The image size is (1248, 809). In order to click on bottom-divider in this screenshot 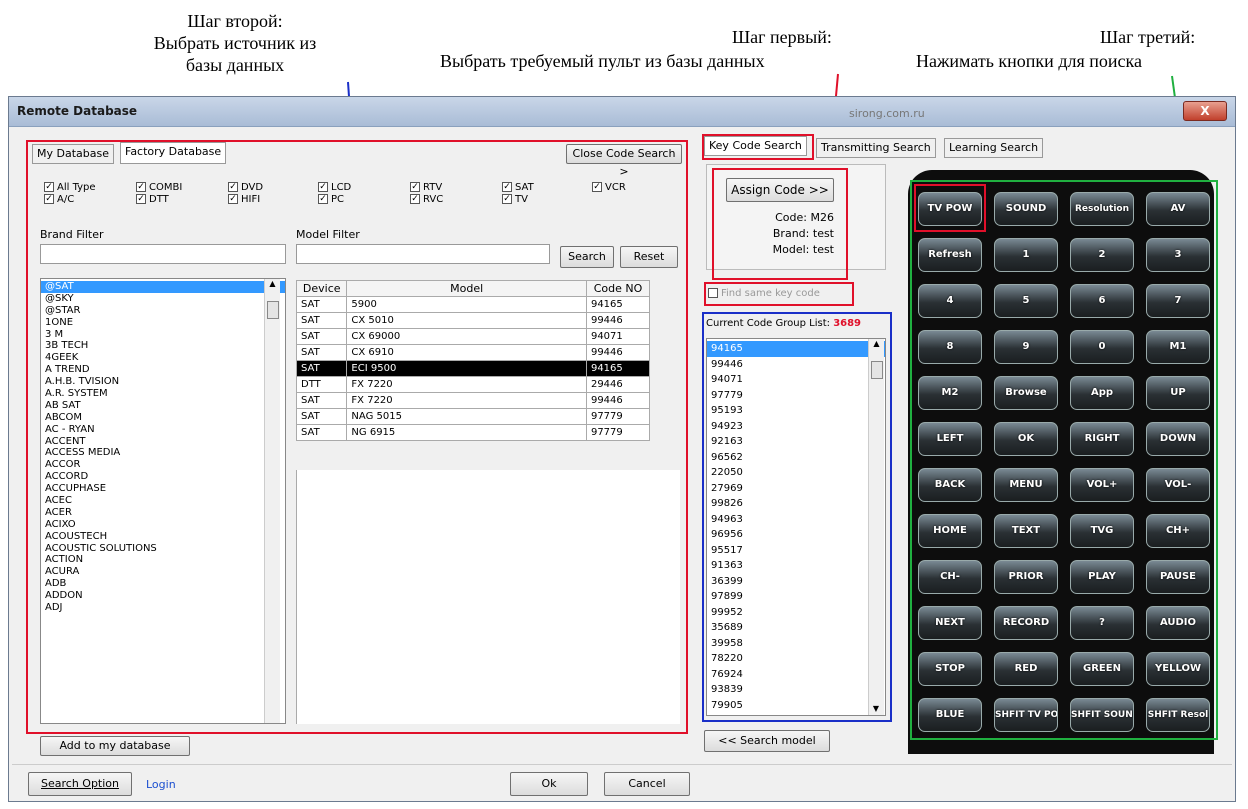, I will do `click(622, 764)`.